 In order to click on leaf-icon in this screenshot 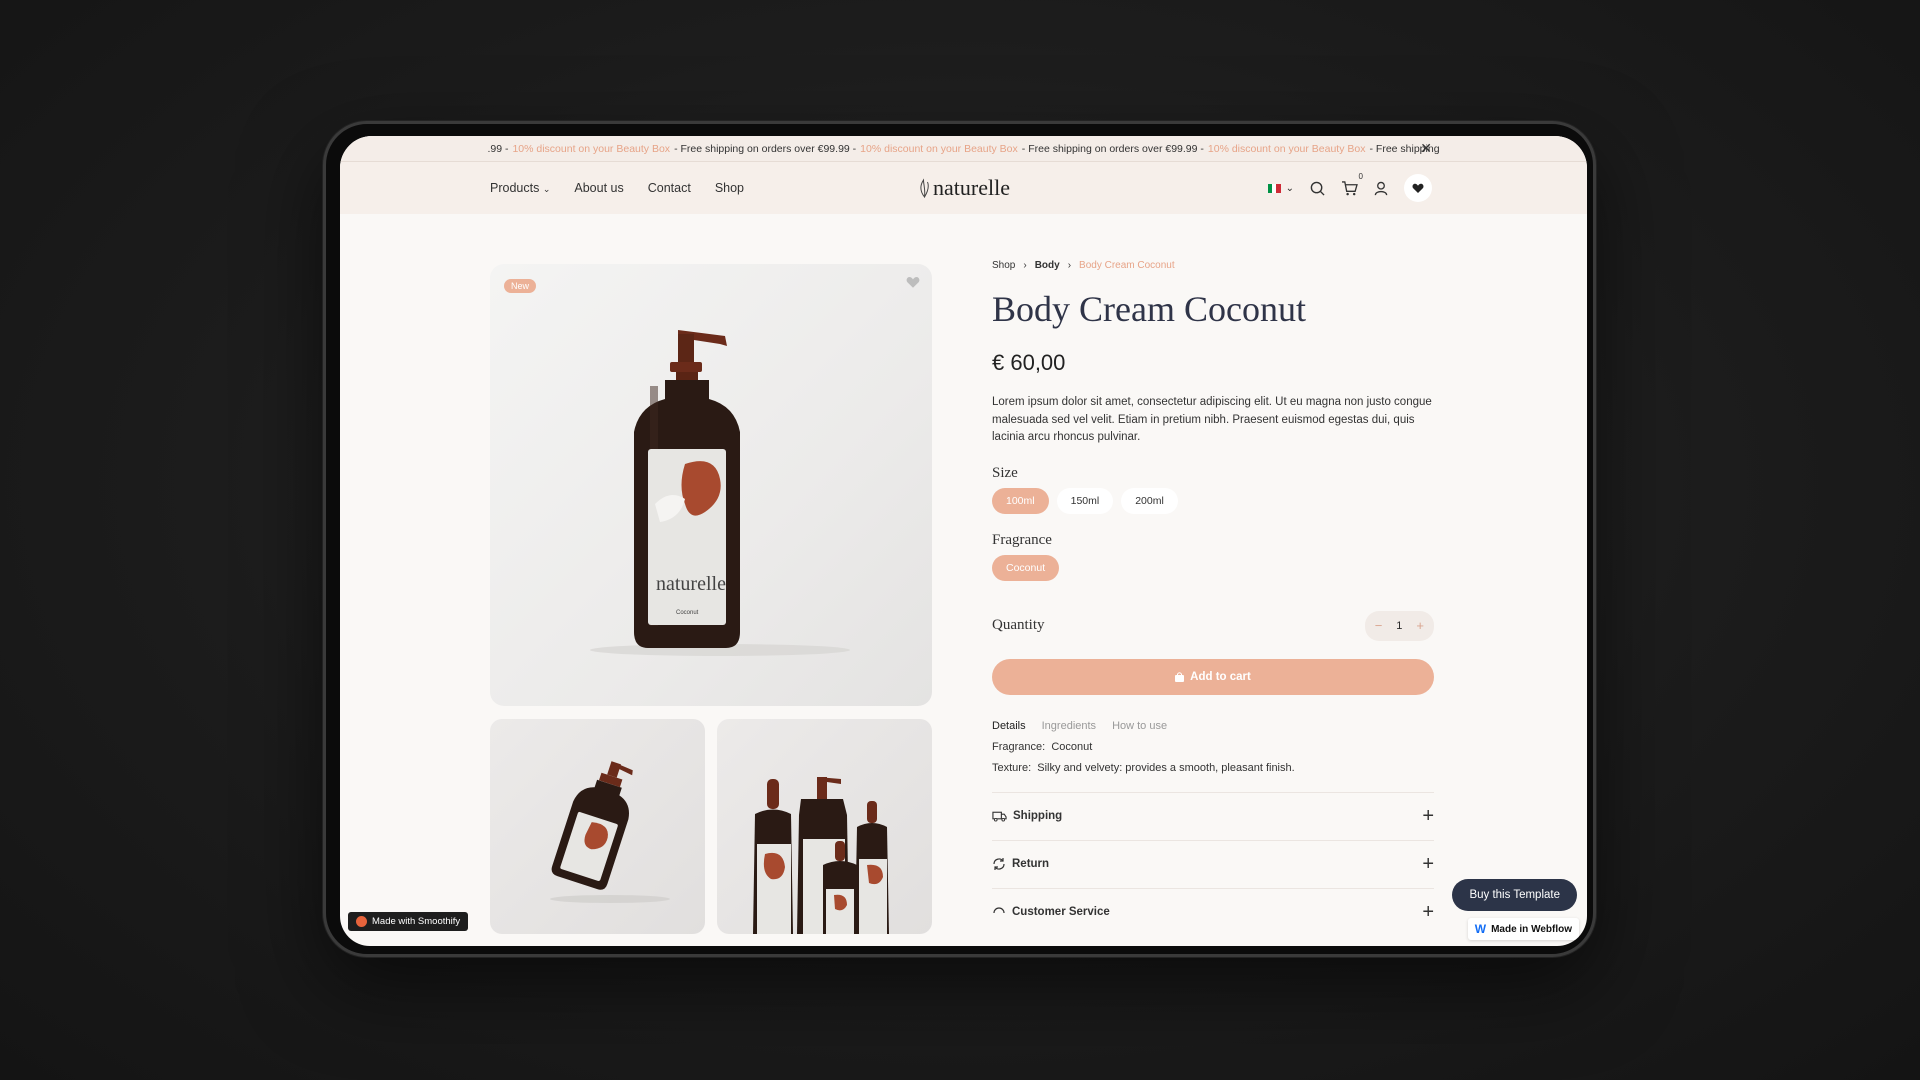, I will do `click(924, 188)`.